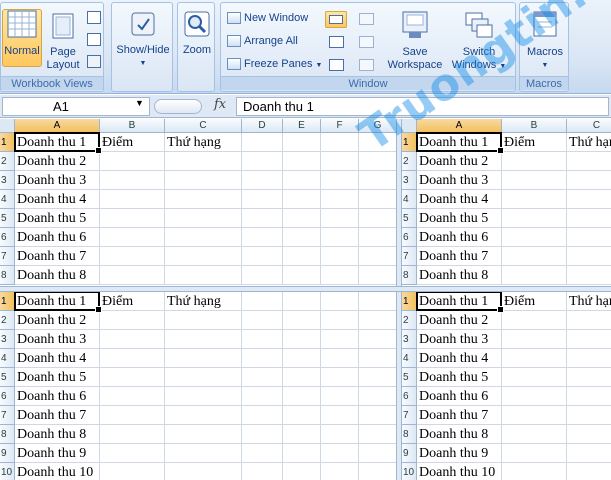  I want to click on formula-bar-resize-handle, so click(178, 106).